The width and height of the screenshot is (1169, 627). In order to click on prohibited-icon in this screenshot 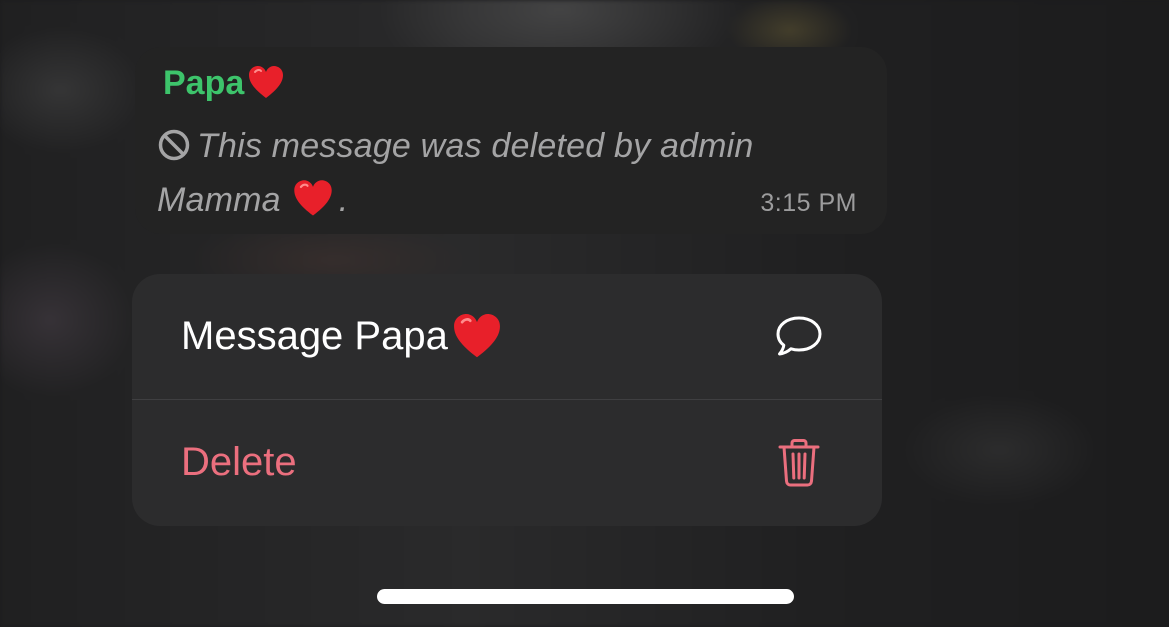, I will do `click(174, 145)`.